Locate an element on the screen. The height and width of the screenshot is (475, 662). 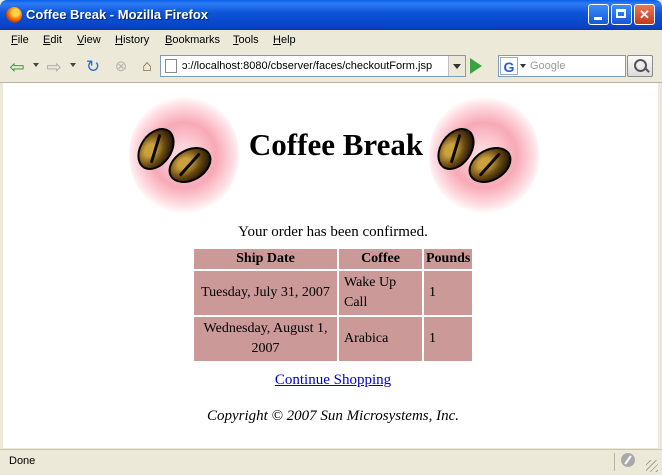
menu-edit: Edit is located at coordinates (52, 40).